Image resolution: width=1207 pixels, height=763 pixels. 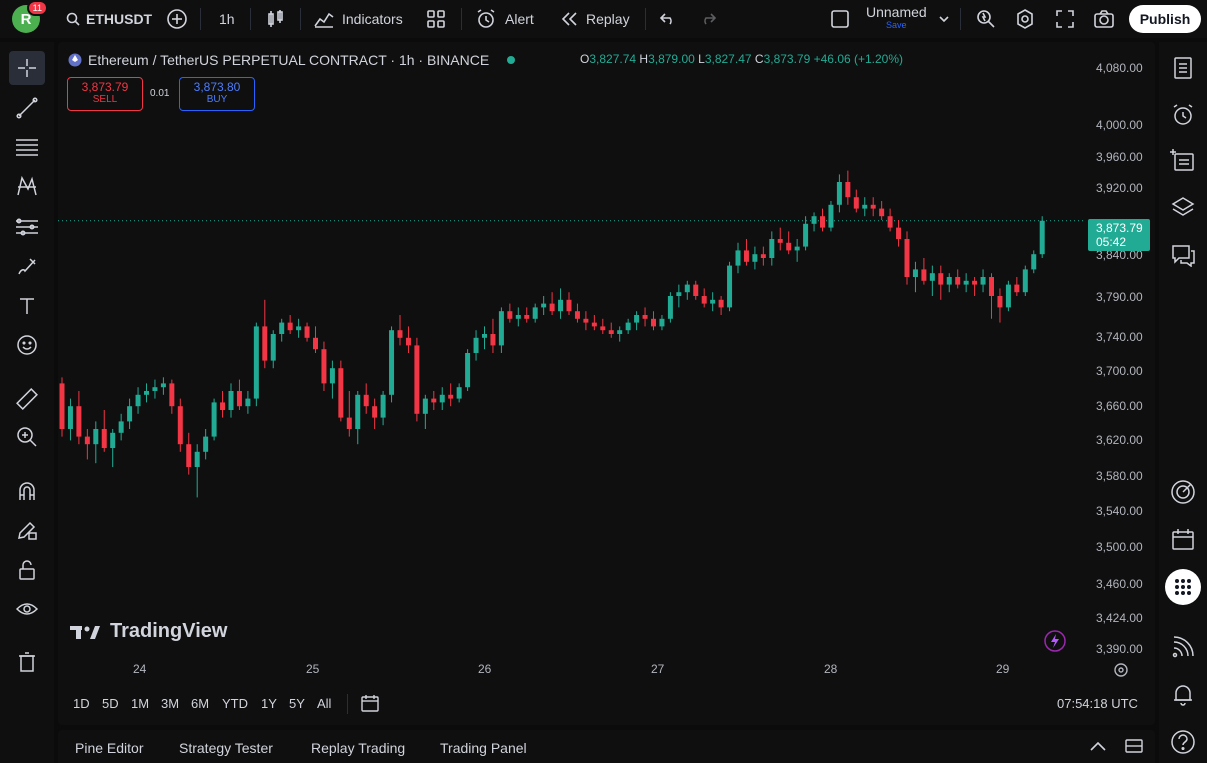 I want to click on range-button-1y: 1Y, so click(x=269, y=703).